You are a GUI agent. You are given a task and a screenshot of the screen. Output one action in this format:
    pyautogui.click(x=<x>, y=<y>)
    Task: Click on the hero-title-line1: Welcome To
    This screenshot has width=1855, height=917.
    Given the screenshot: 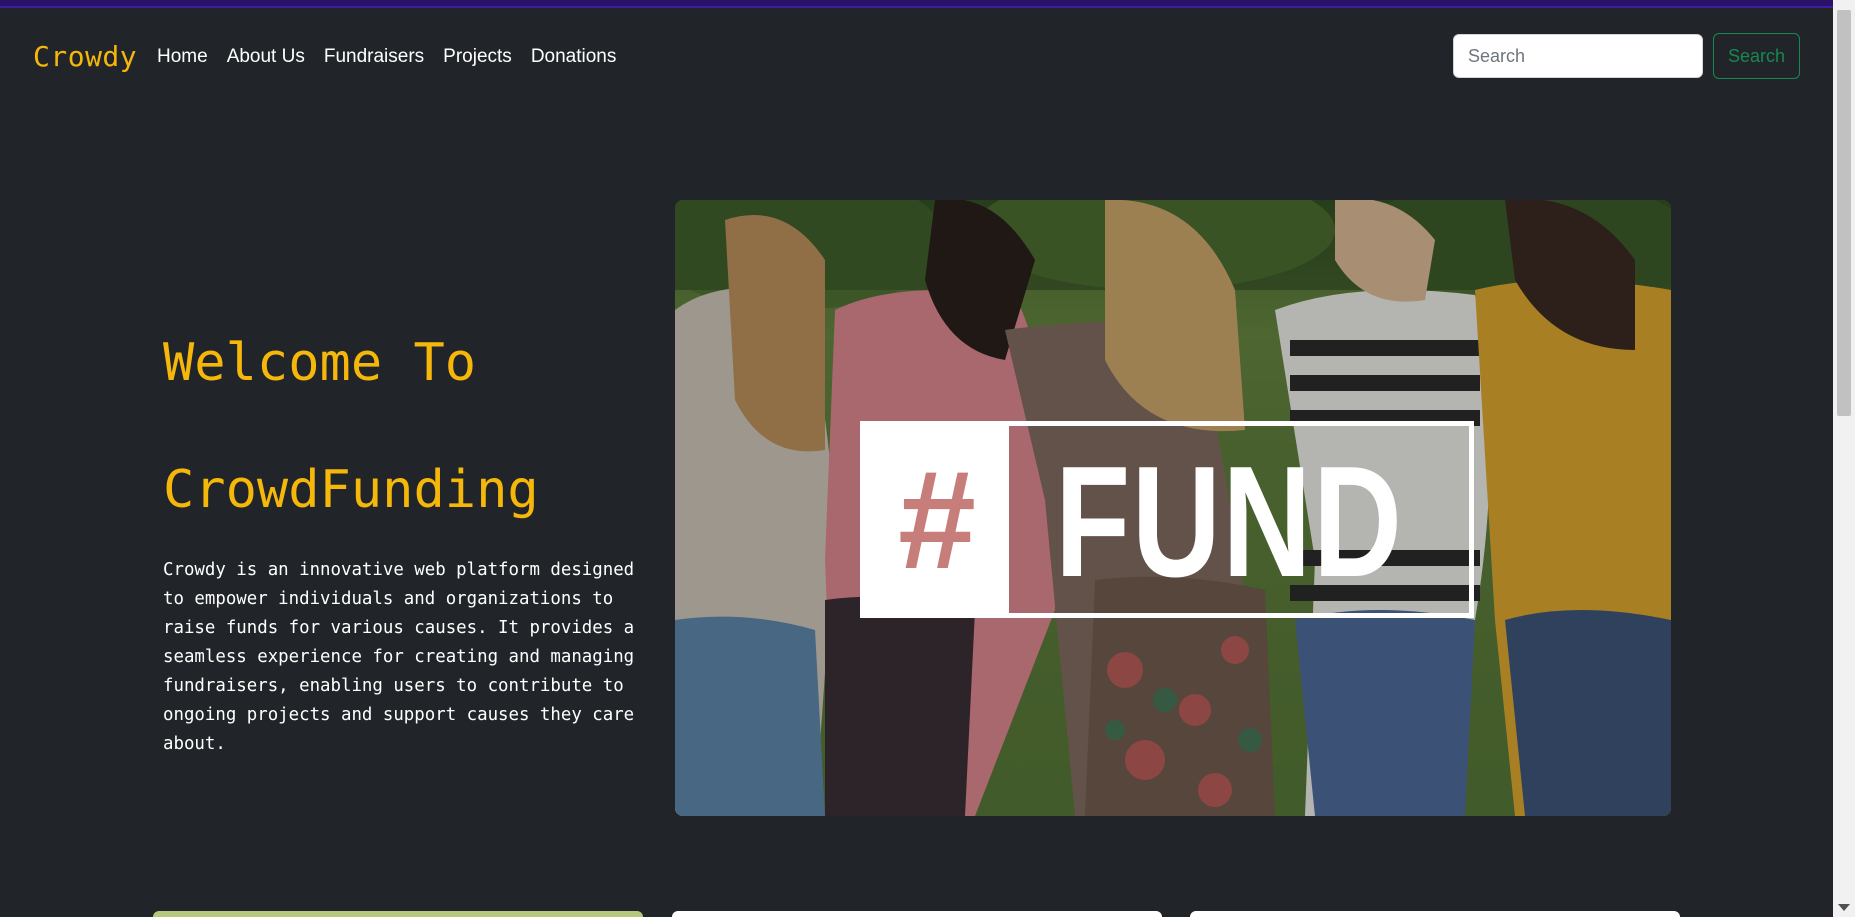 What is the action you would take?
    pyautogui.click(x=320, y=363)
    